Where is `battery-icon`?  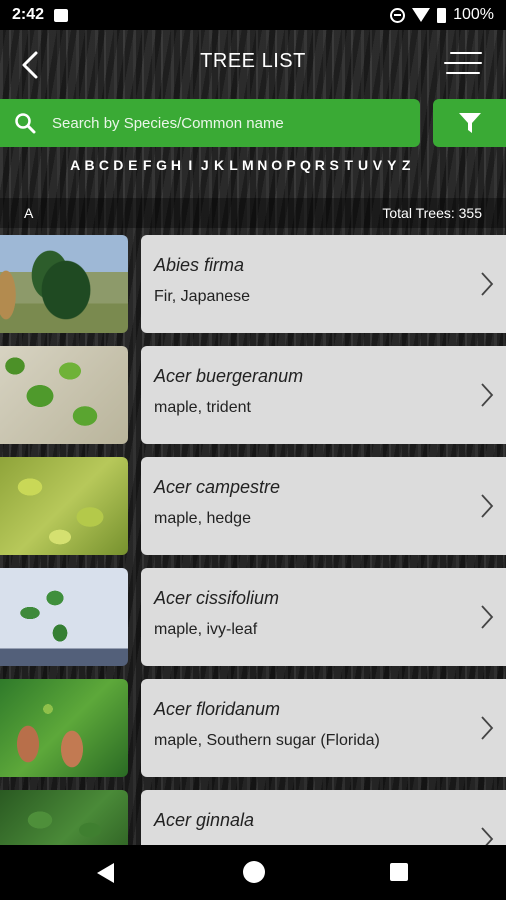
battery-icon is located at coordinates (442, 15).